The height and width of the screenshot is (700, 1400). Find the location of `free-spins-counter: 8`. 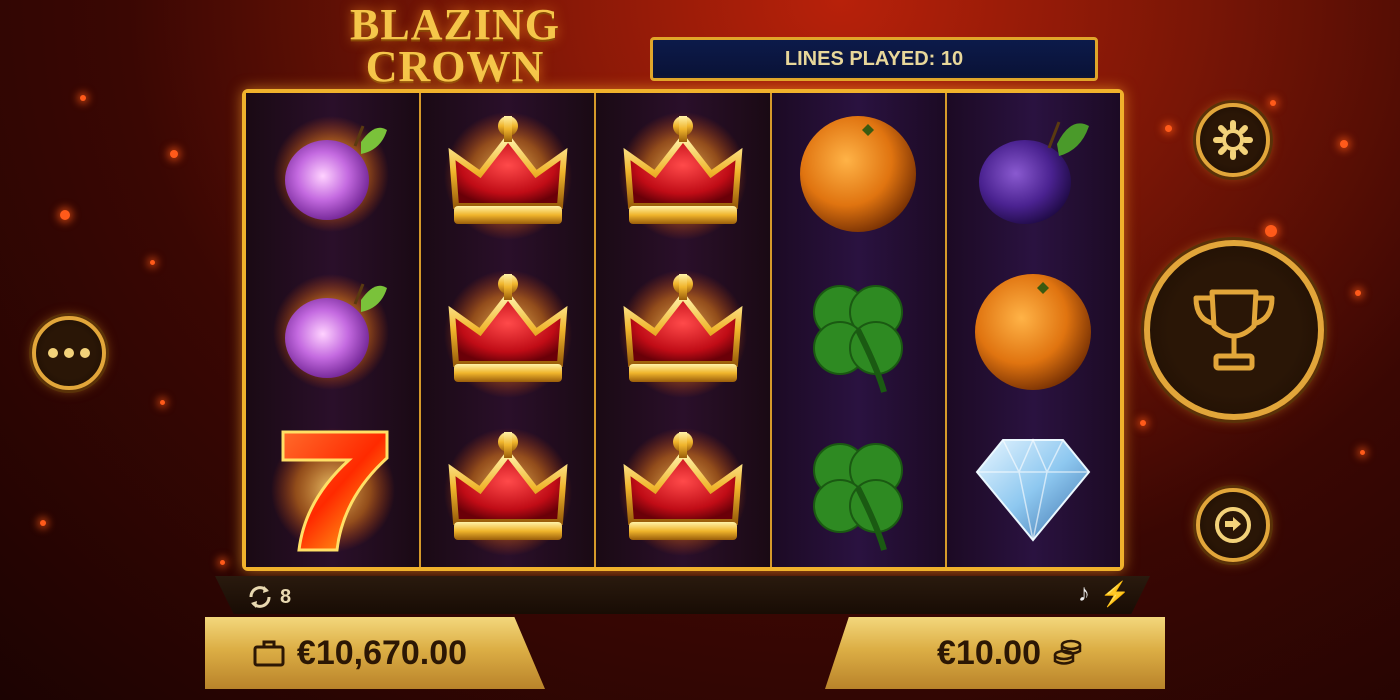

free-spins-counter: 8 is located at coordinates (268, 597).